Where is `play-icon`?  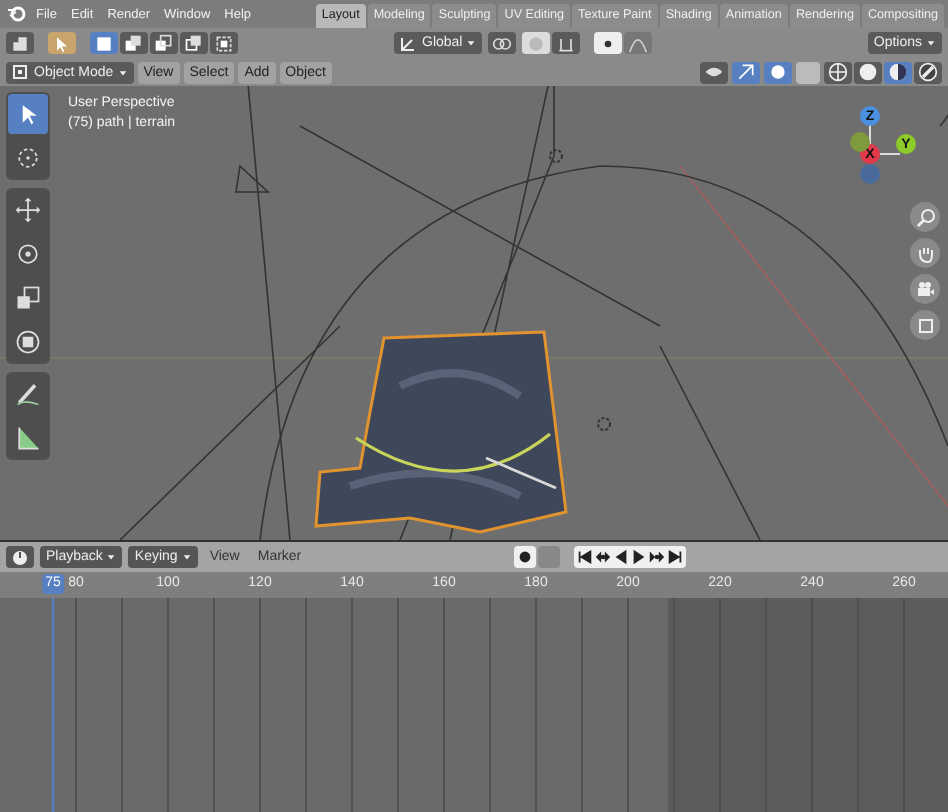
play-icon is located at coordinates (639, 557).